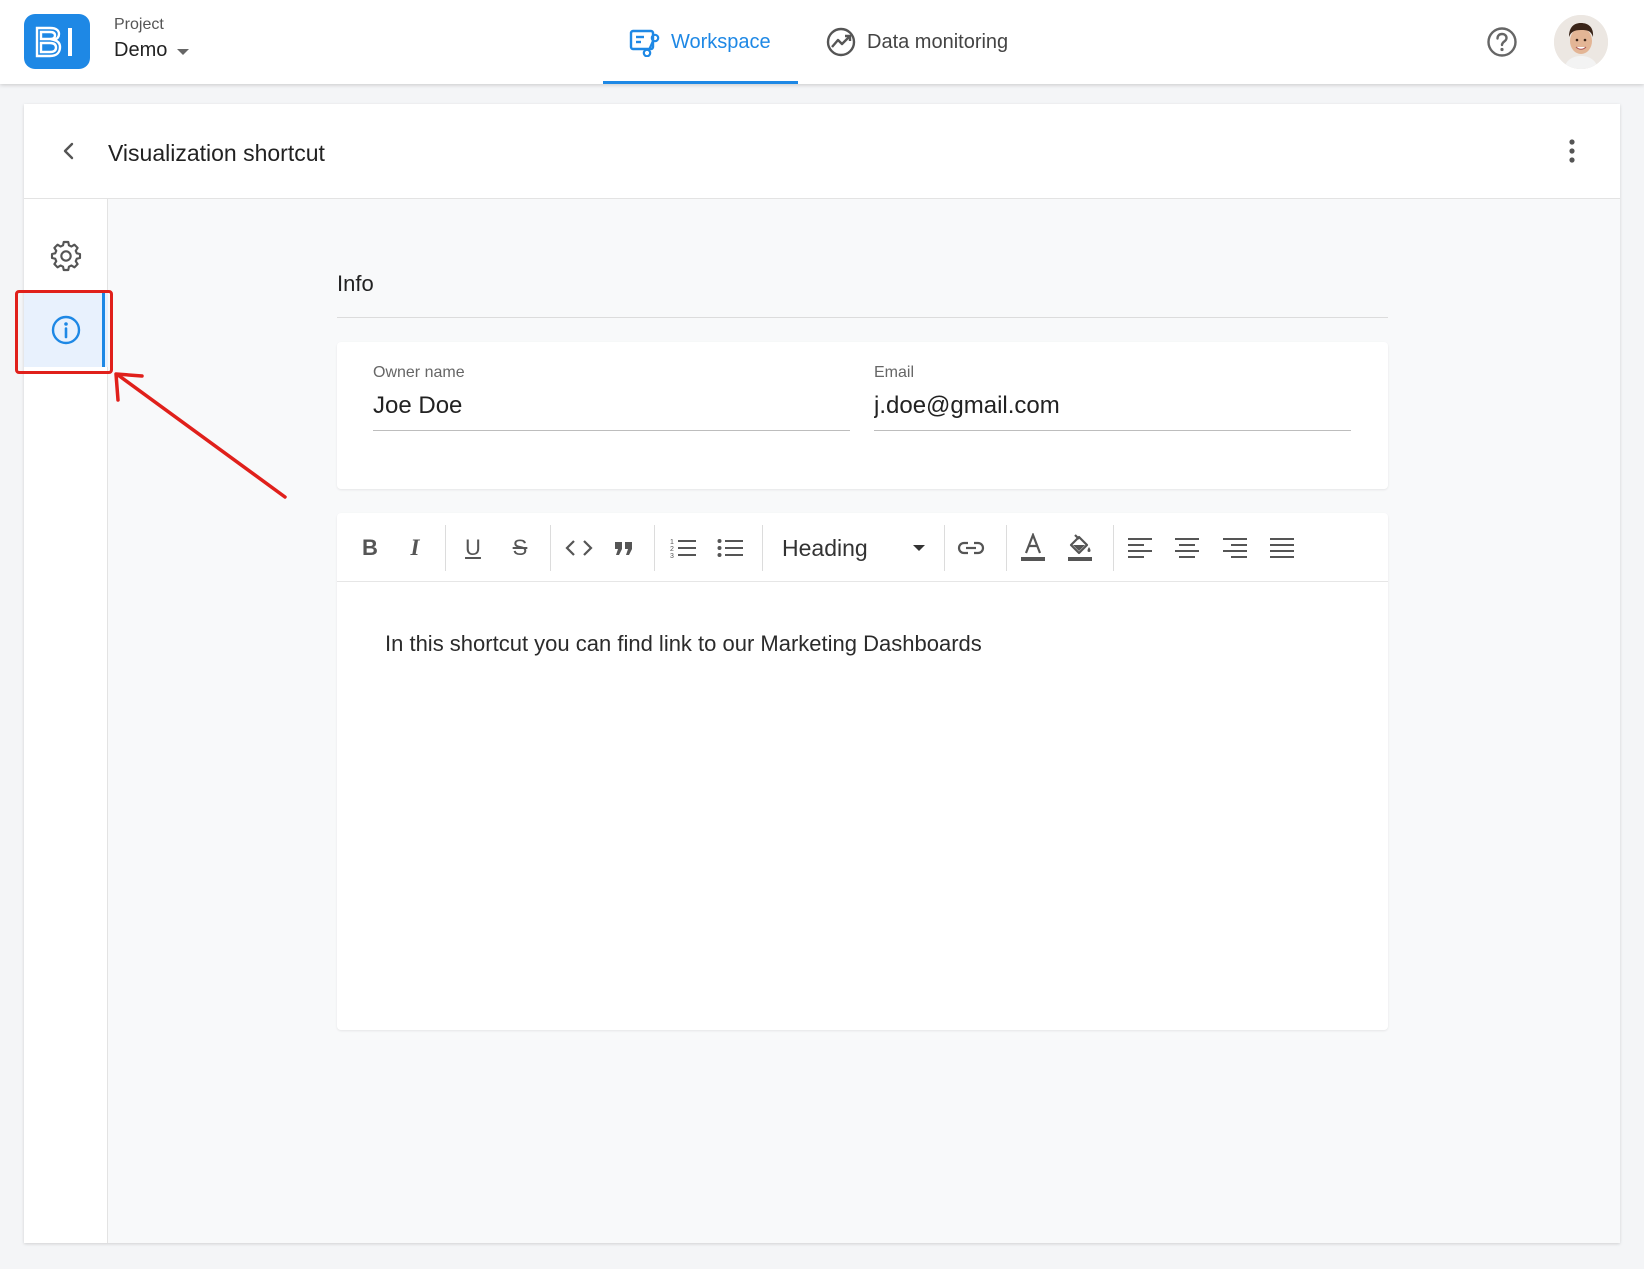 The height and width of the screenshot is (1269, 1644). I want to click on bold-button: B, so click(370, 548).